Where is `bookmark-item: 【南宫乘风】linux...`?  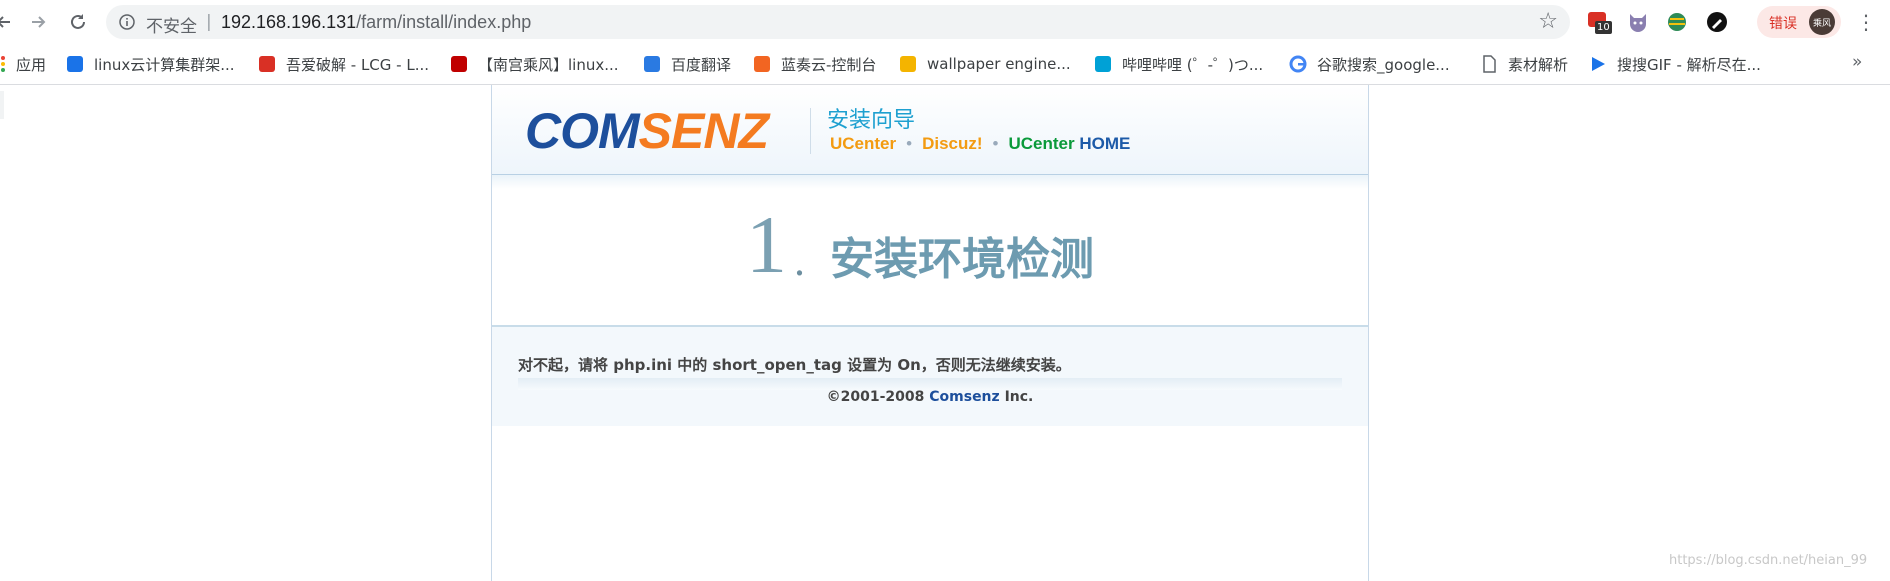
bookmark-item: 【南宫乘风】linux... is located at coordinates (534, 64).